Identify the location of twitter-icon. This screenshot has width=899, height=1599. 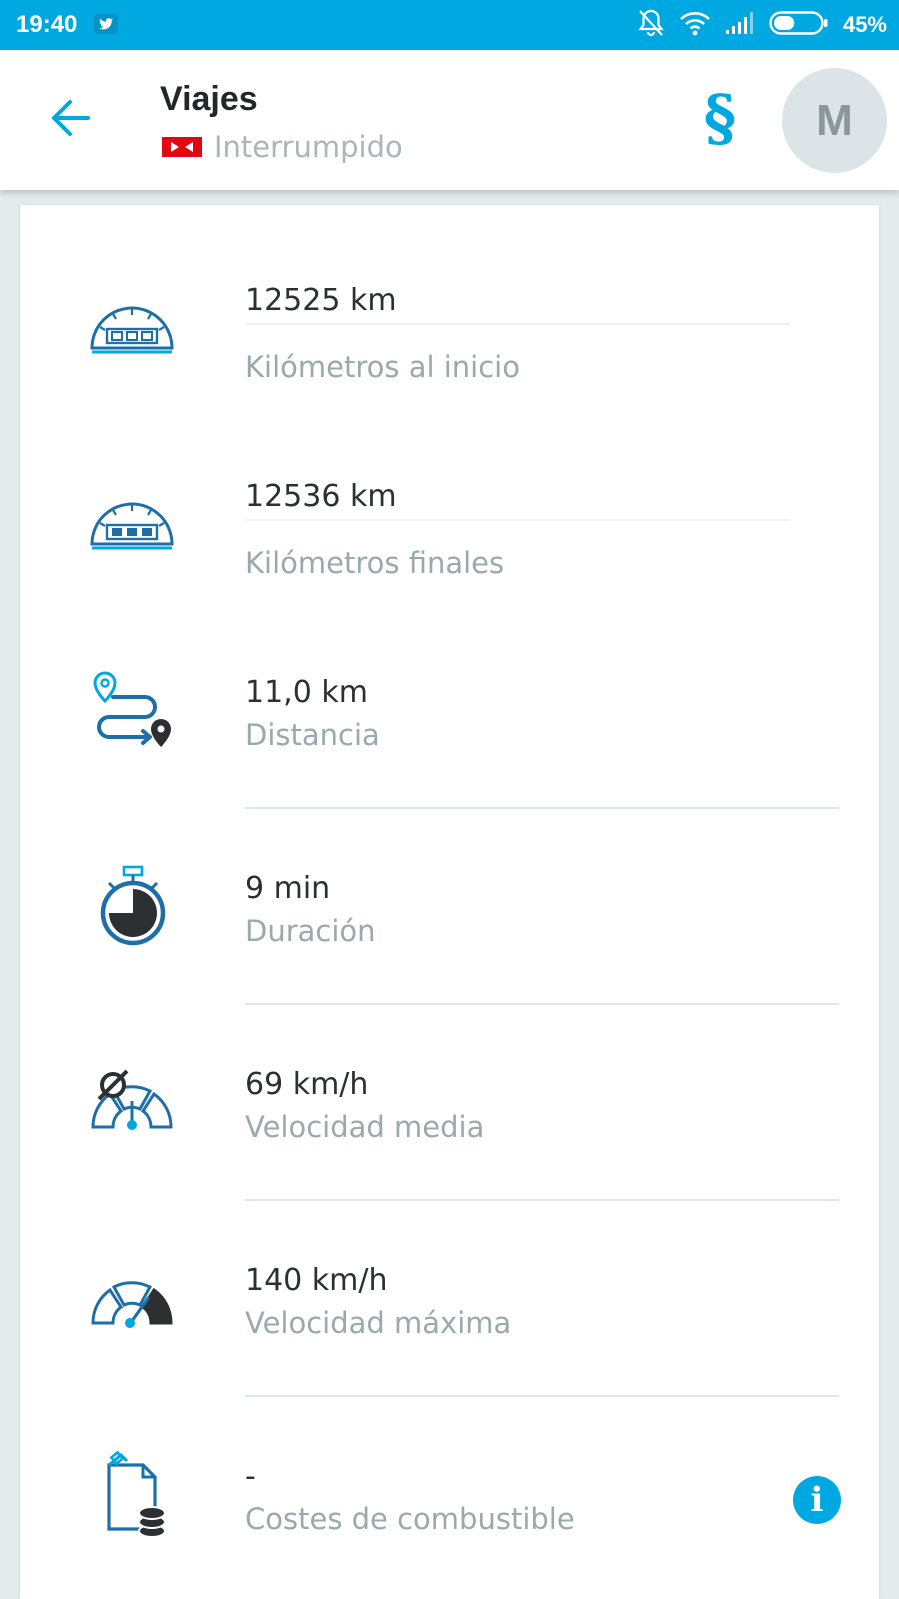
(106, 26).